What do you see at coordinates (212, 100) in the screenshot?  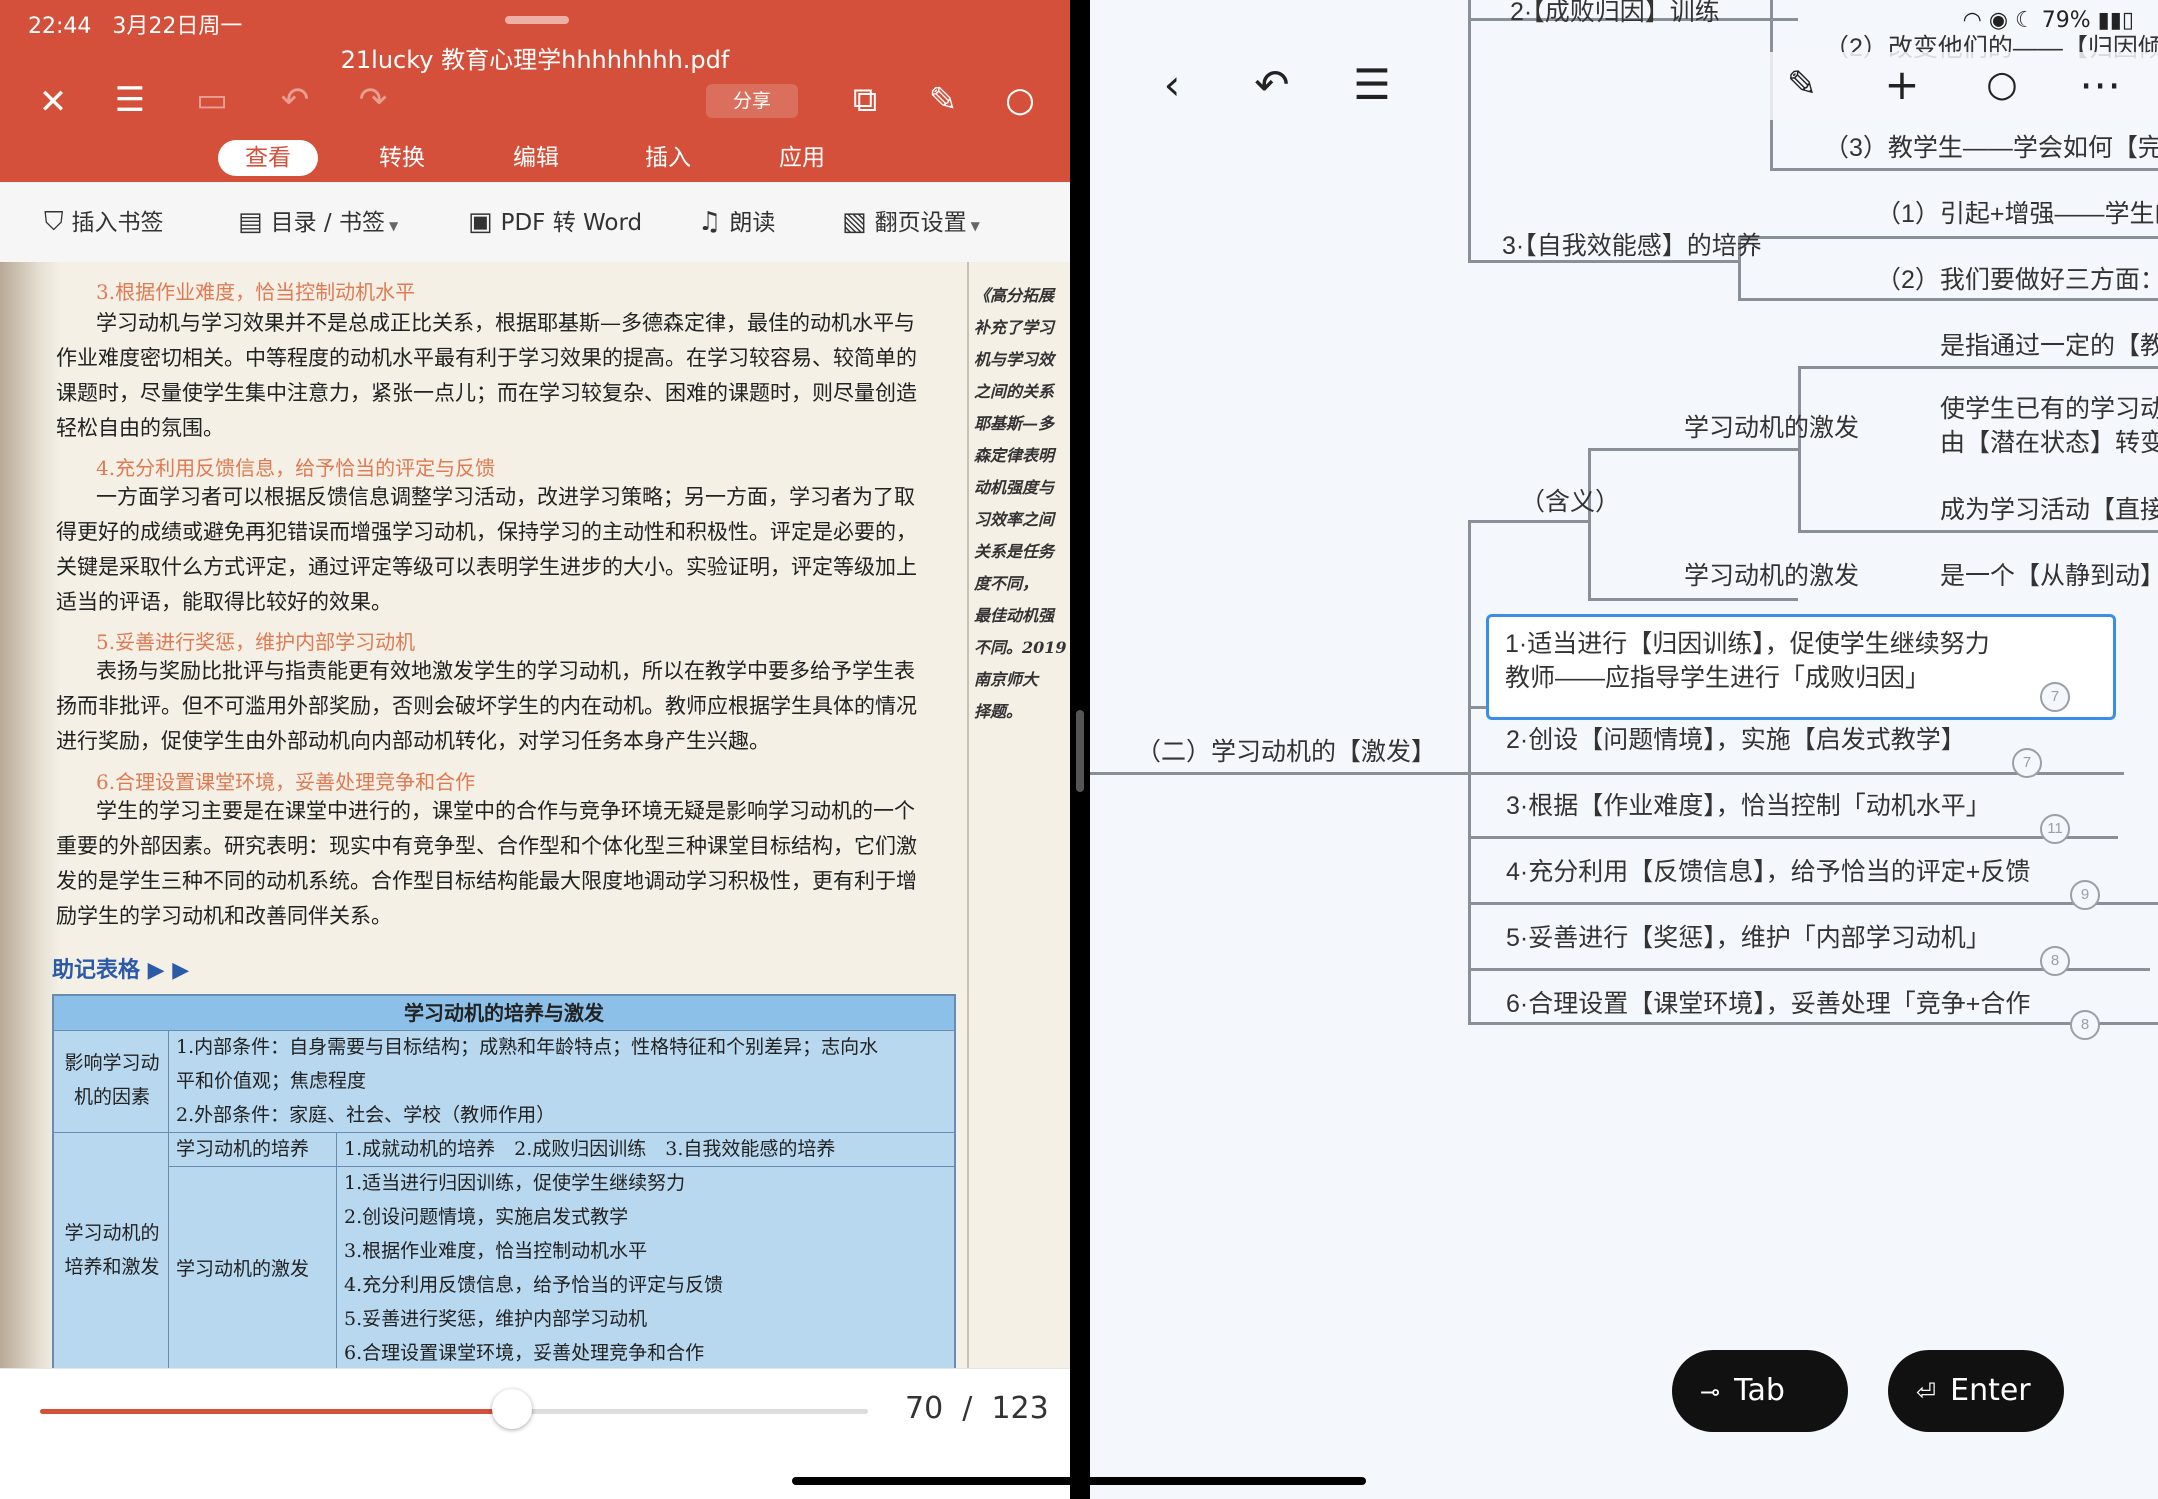 I see `save-icon: ▭` at bounding box center [212, 100].